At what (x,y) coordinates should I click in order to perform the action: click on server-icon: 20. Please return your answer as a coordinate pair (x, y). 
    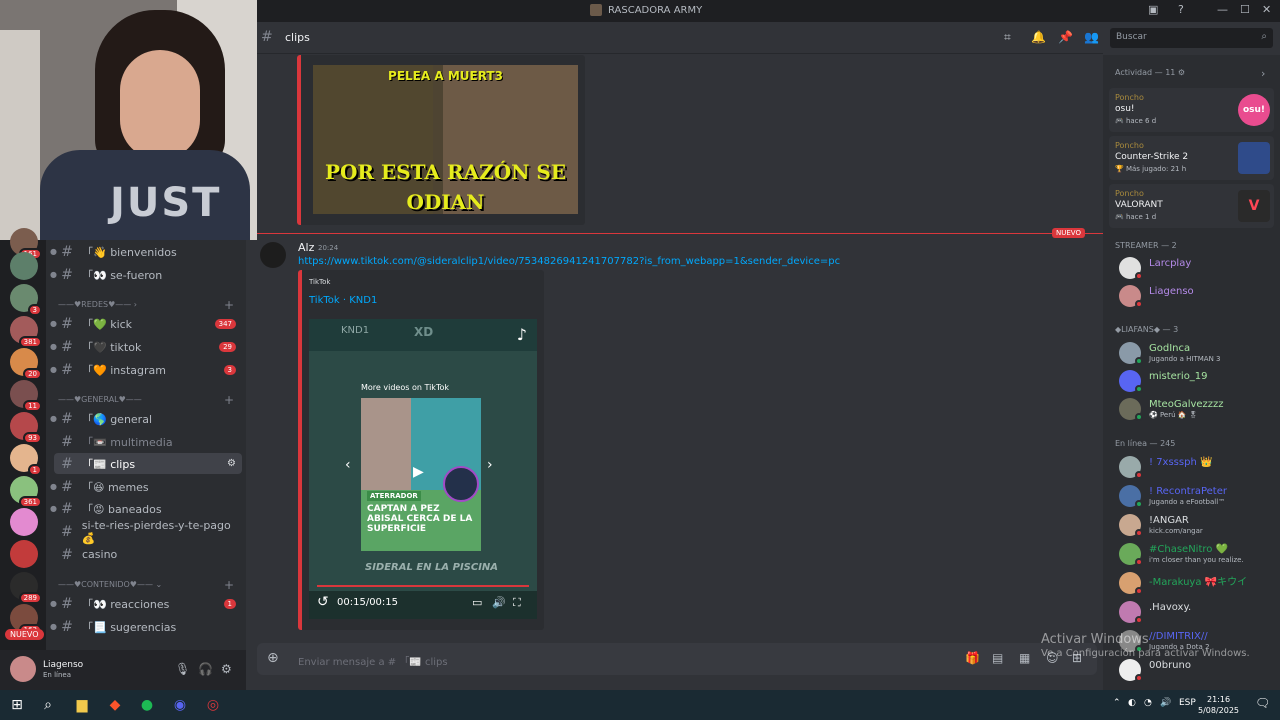
    Looking at the image, I should click on (26, 364).